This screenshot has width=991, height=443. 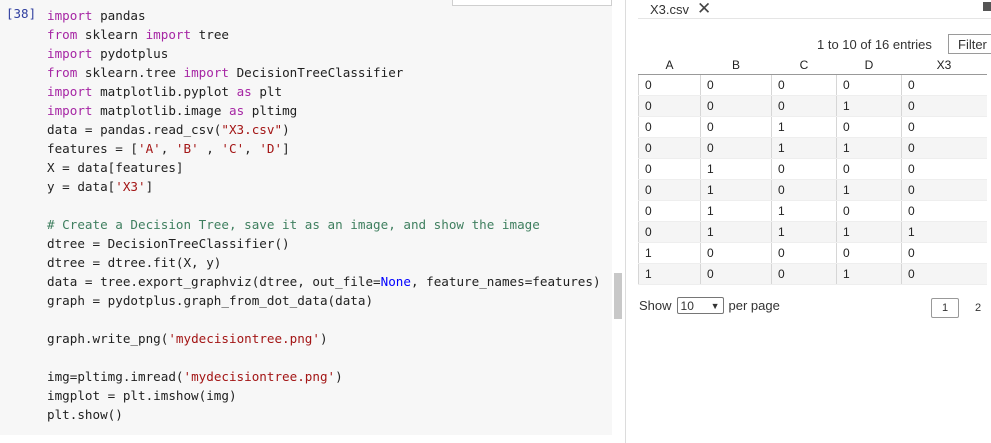 What do you see at coordinates (187, 148) in the screenshot?
I see `code-token: 'B'` at bounding box center [187, 148].